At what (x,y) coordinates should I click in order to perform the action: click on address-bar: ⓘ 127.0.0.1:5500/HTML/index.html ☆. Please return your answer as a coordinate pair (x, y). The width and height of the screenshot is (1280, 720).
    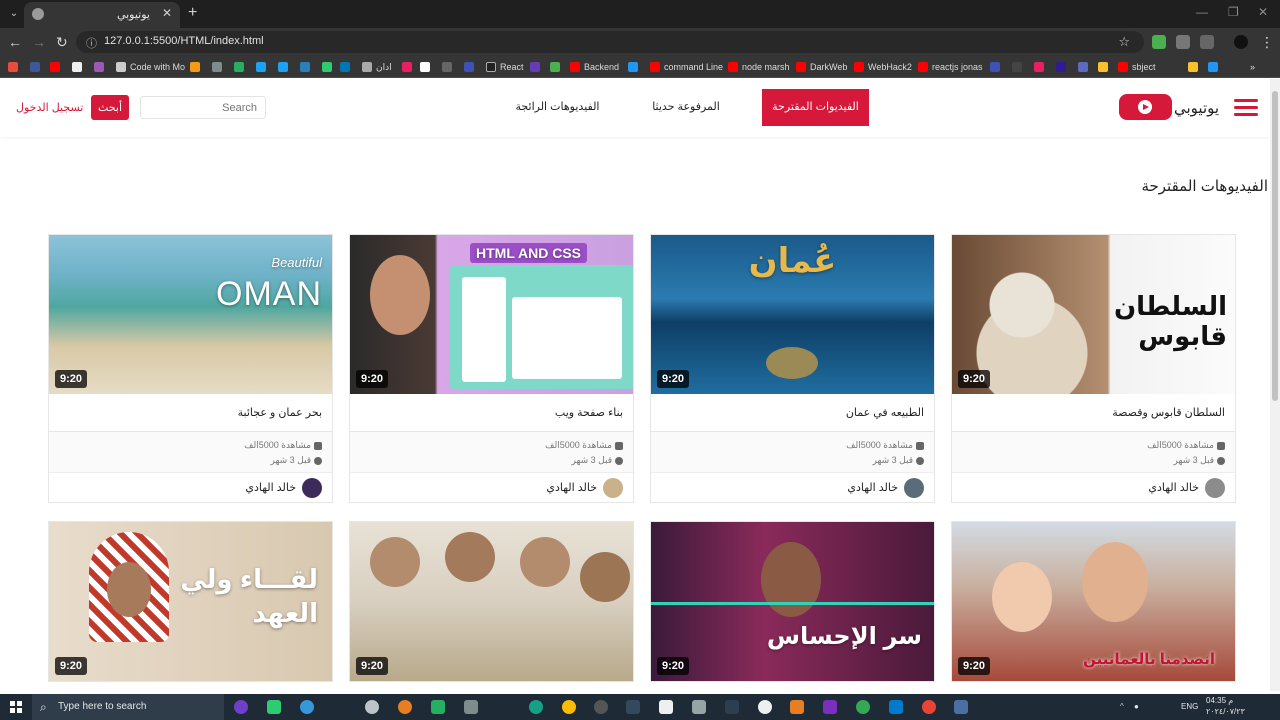
    Looking at the image, I should click on (610, 42).